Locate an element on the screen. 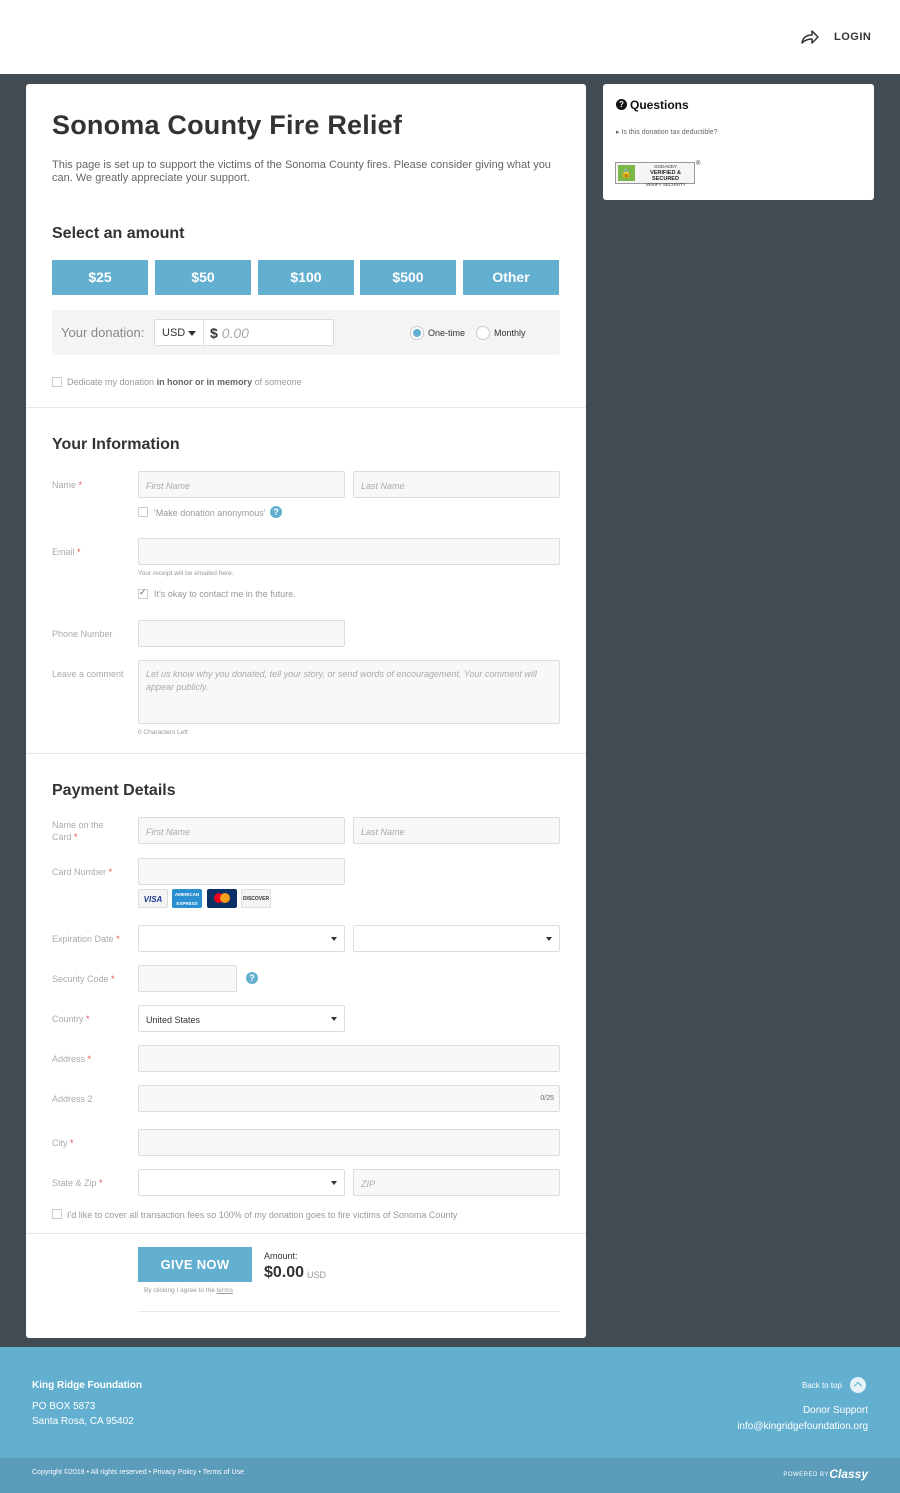  card-number-input is located at coordinates (241, 871).